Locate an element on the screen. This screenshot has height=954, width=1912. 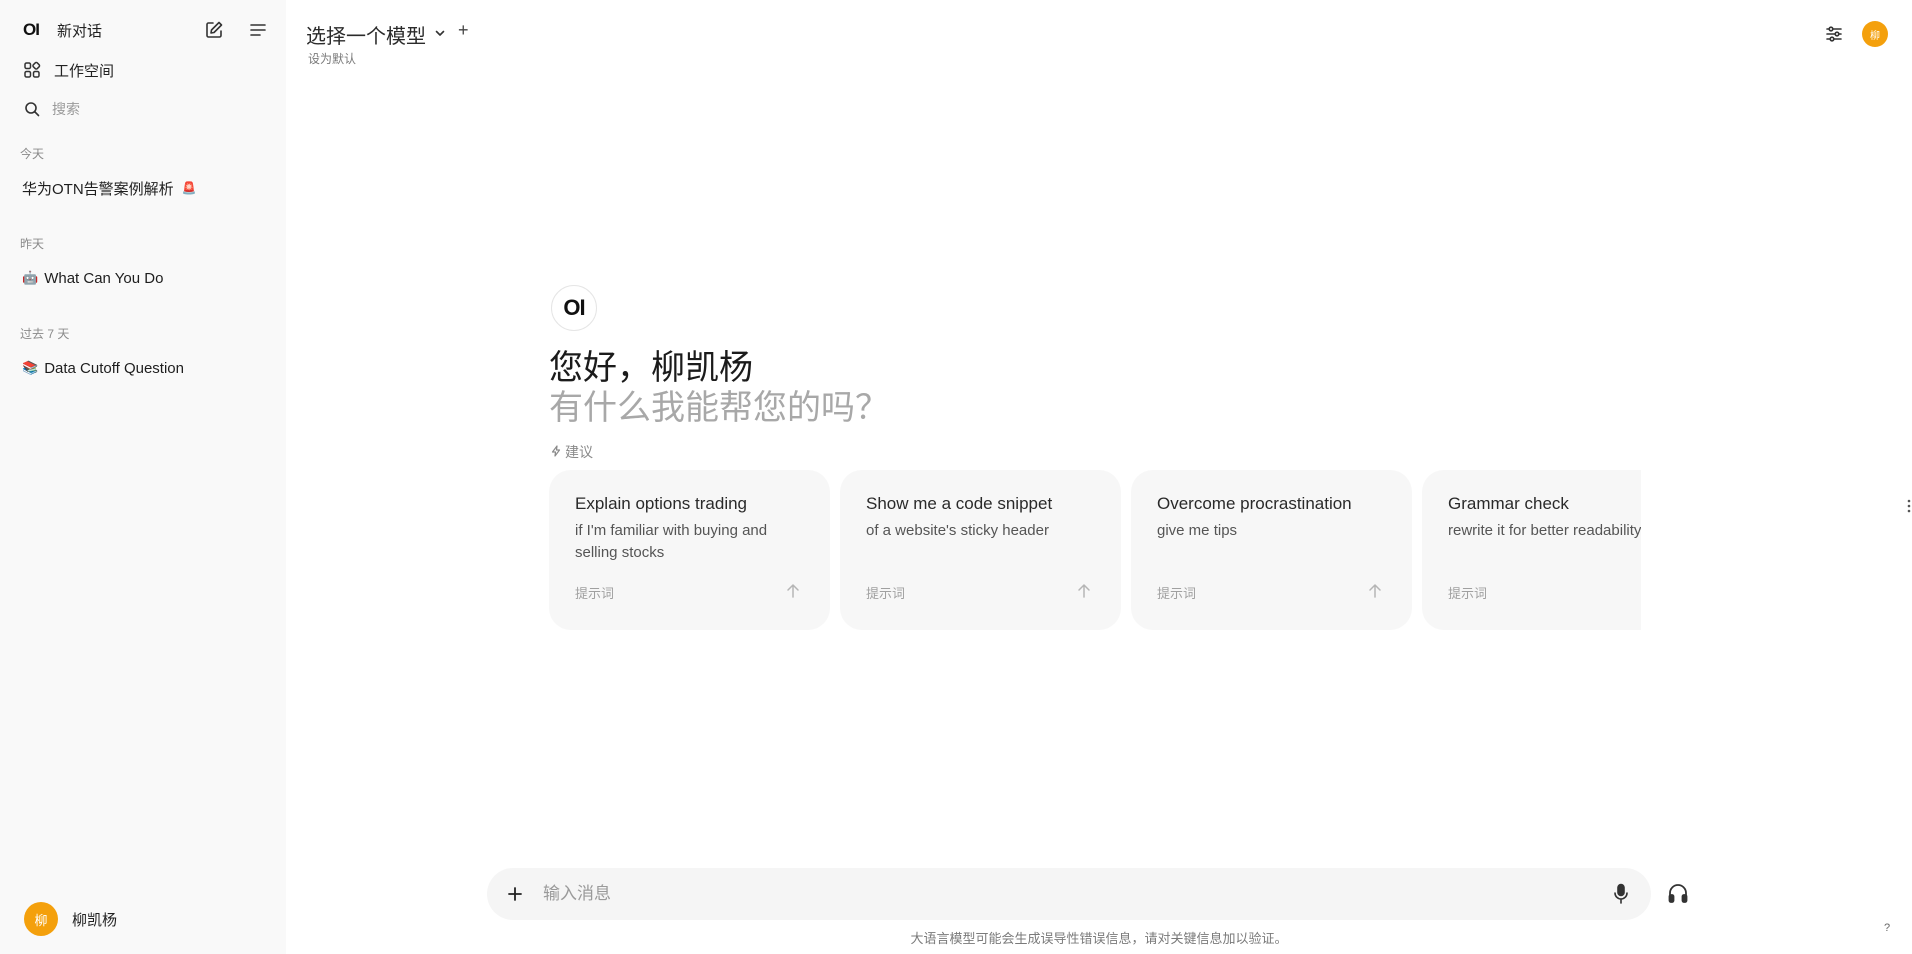
group-label-past-7-days: 过去 7 天 is located at coordinates (45, 334).